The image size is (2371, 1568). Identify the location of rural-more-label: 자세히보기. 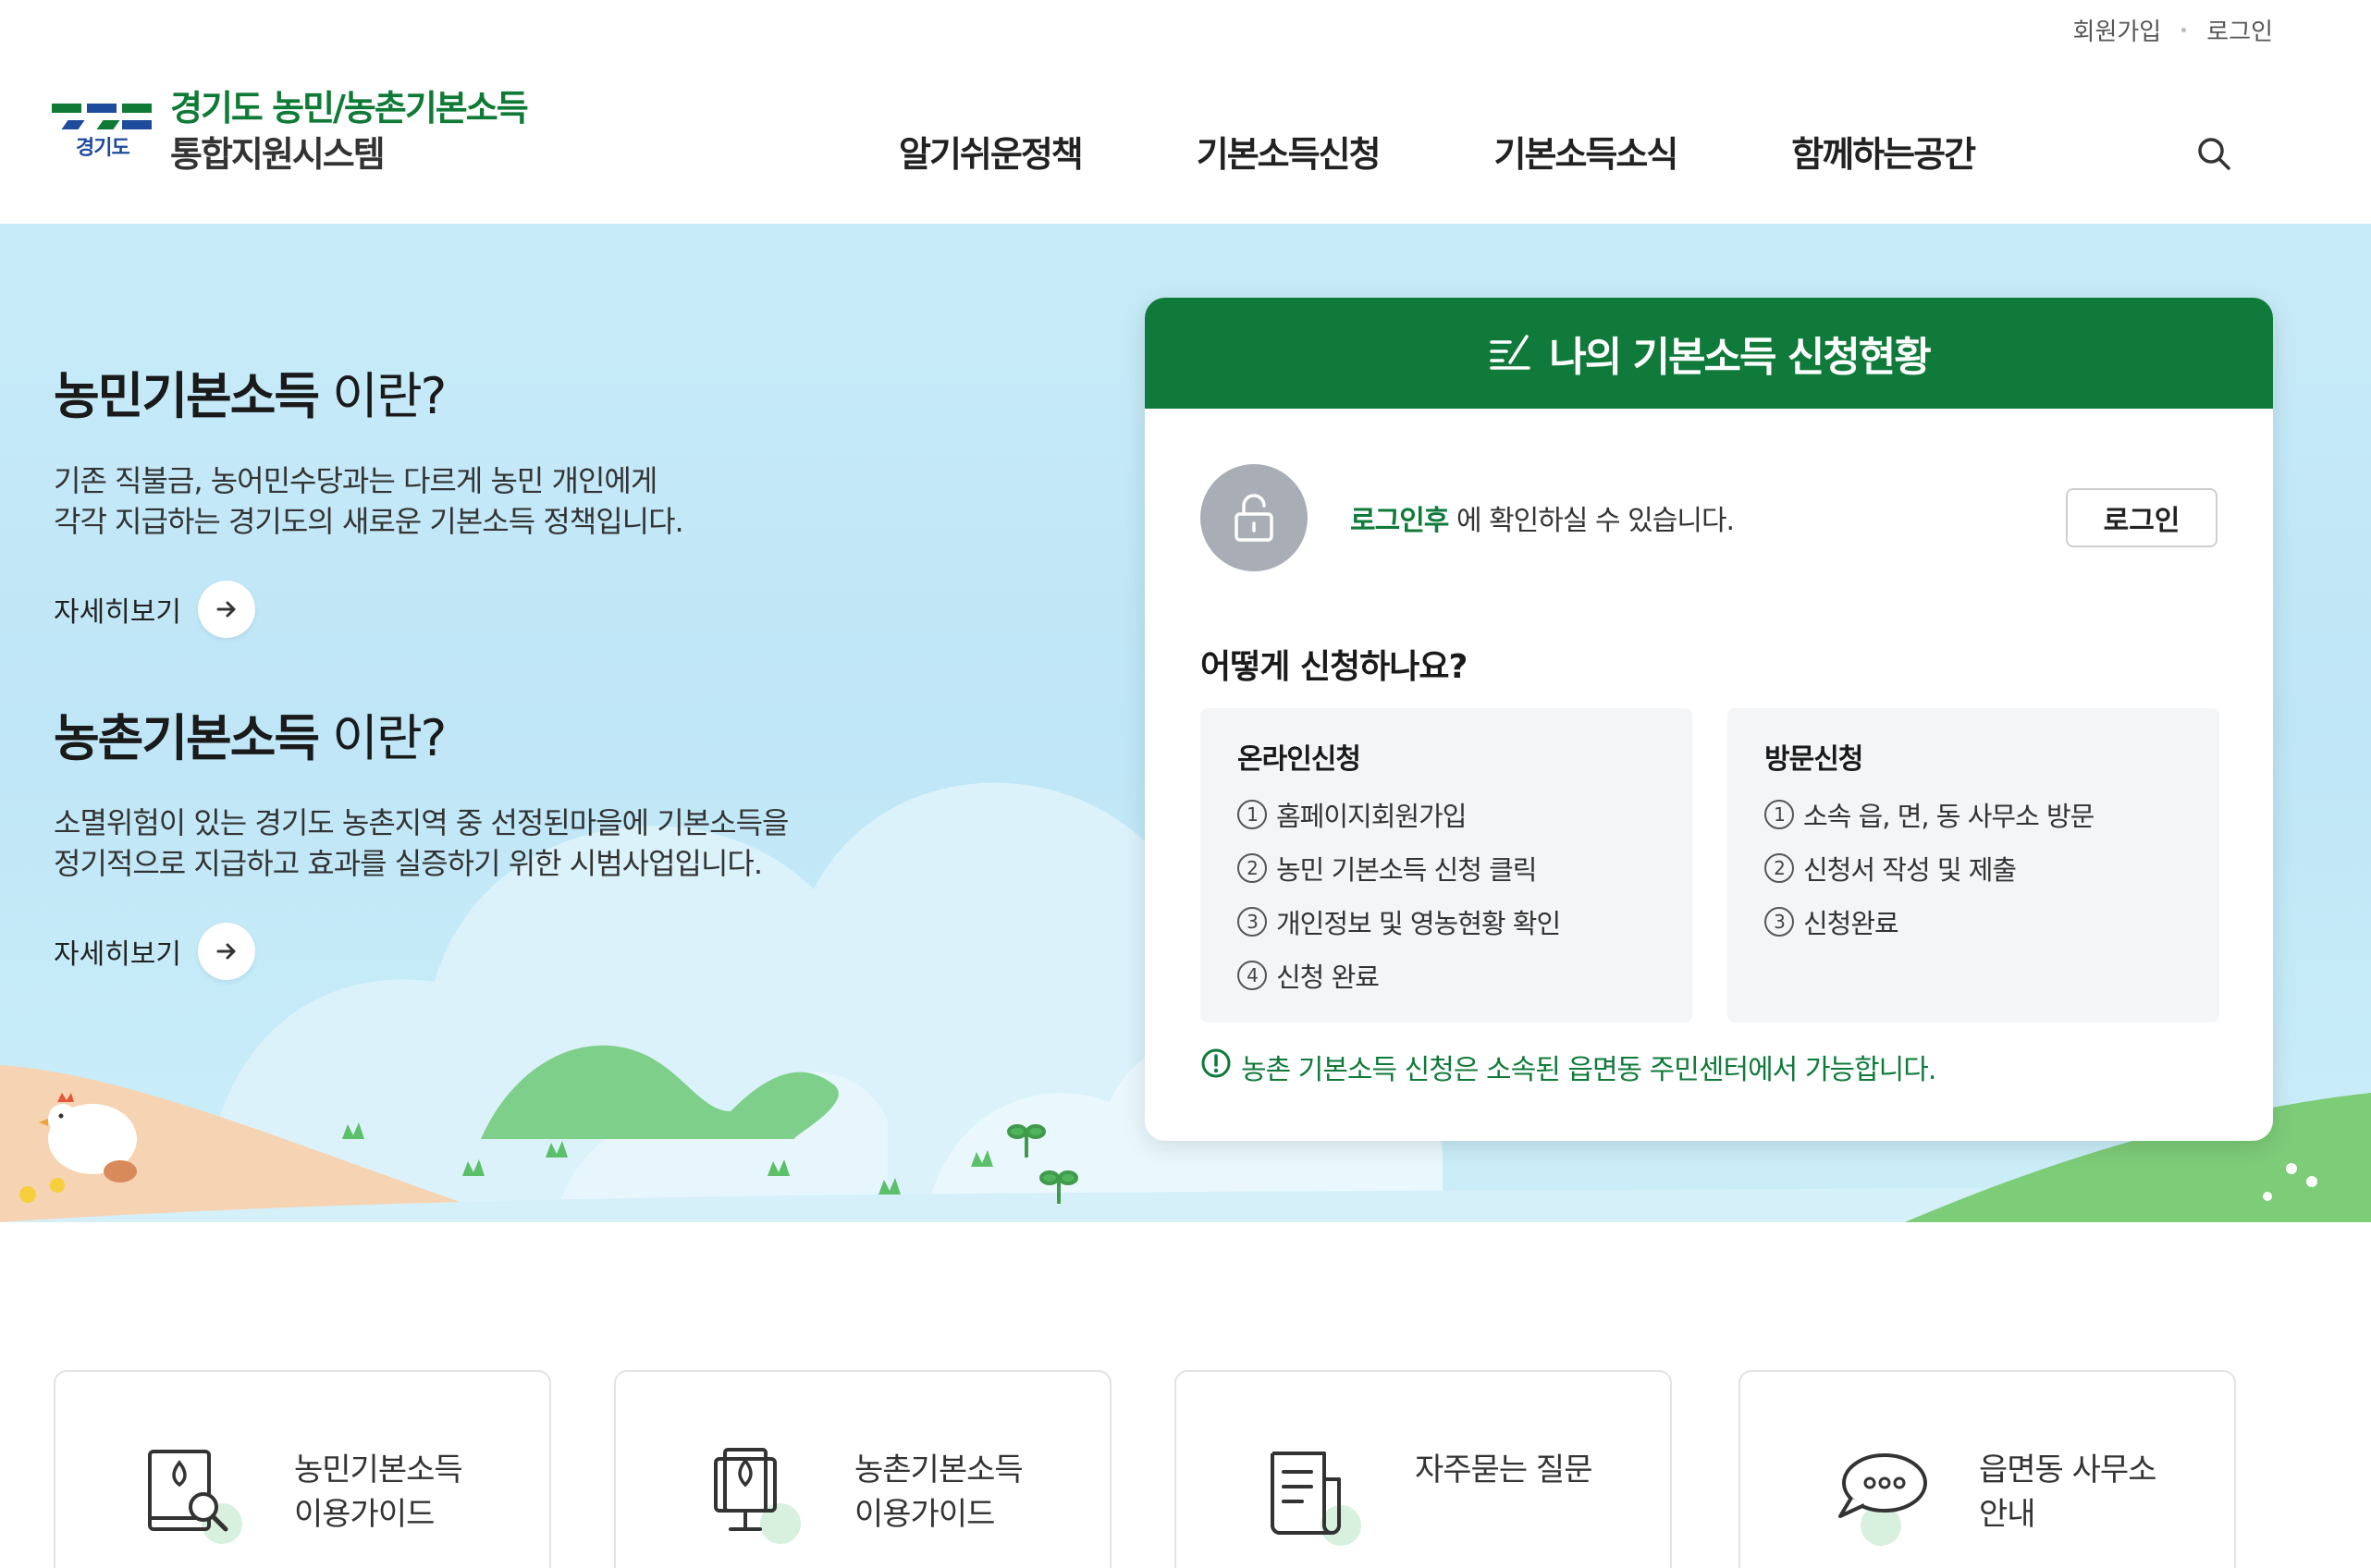
(118, 954).